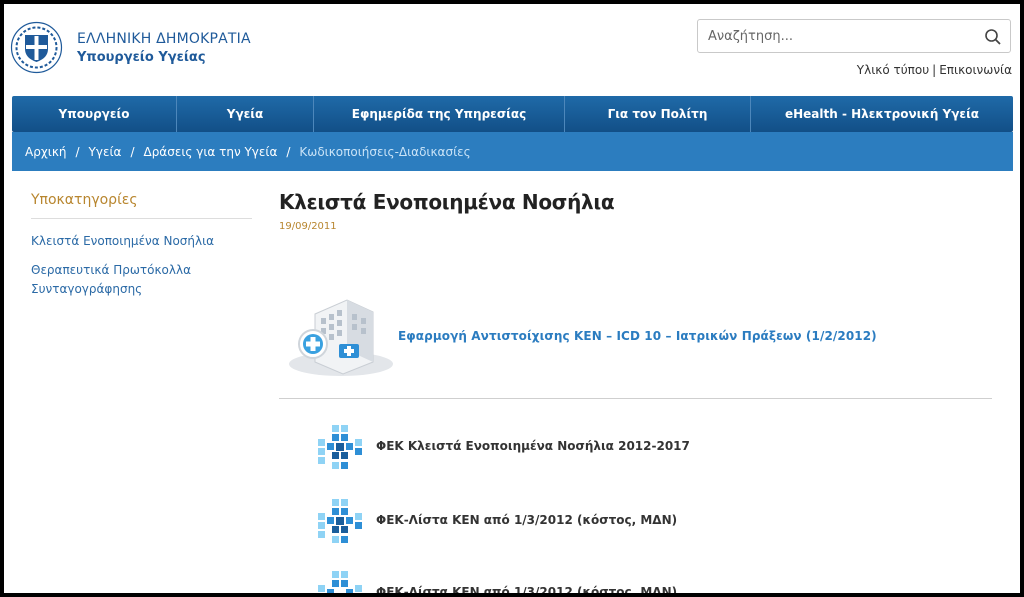 This screenshot has width=1024, height=597. I want to click on breadcrumb-health: Υγεία, so click(105, 152).